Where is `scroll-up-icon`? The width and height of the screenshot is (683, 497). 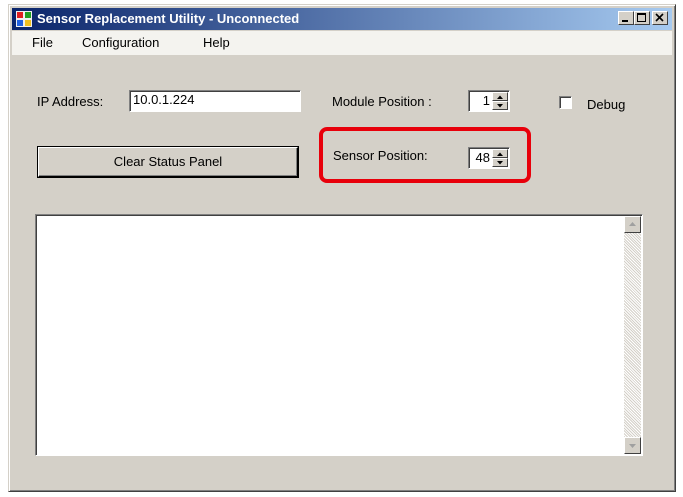 scroll-up-icon is located at coordinates (632, 224).